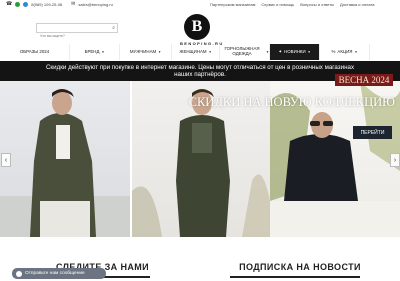 This screenshot has height=281, width=400. What do you see at coordinates (72, 36) in the screenshot?
I see `search-input` at bounding box center [72, 36].